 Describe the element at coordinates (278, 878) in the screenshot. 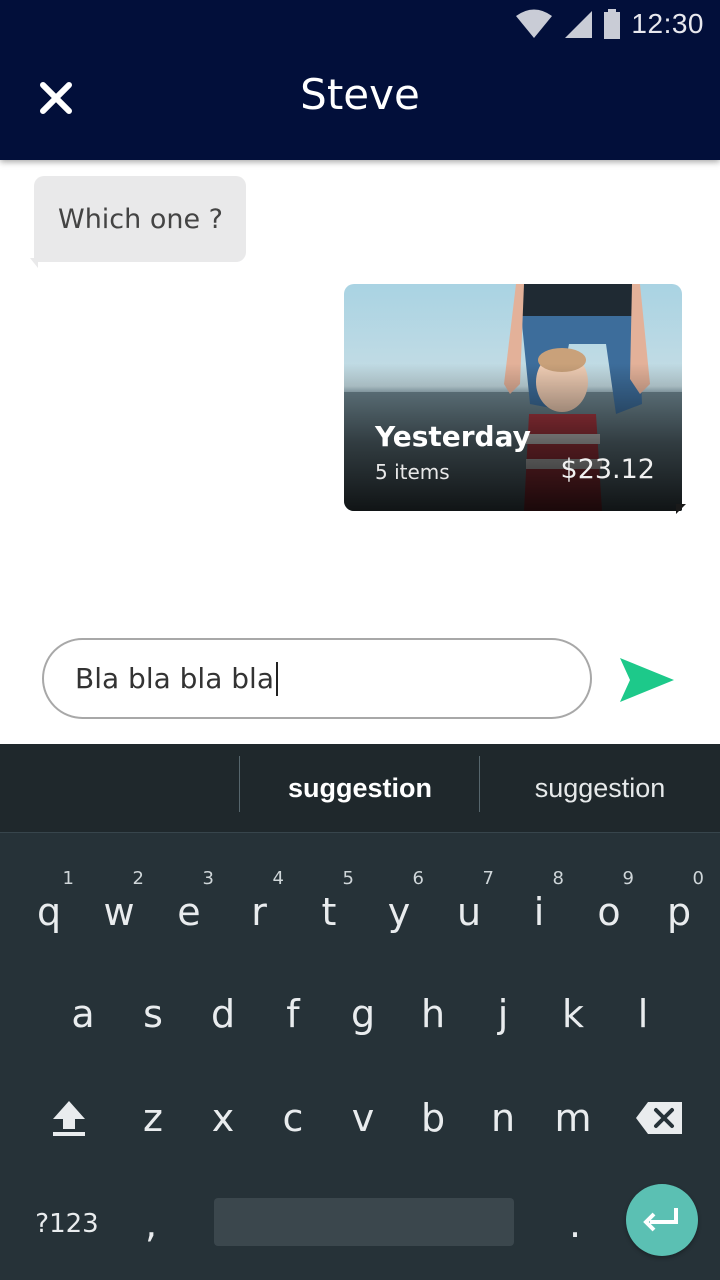

I see `key-hint: 4` at that location.